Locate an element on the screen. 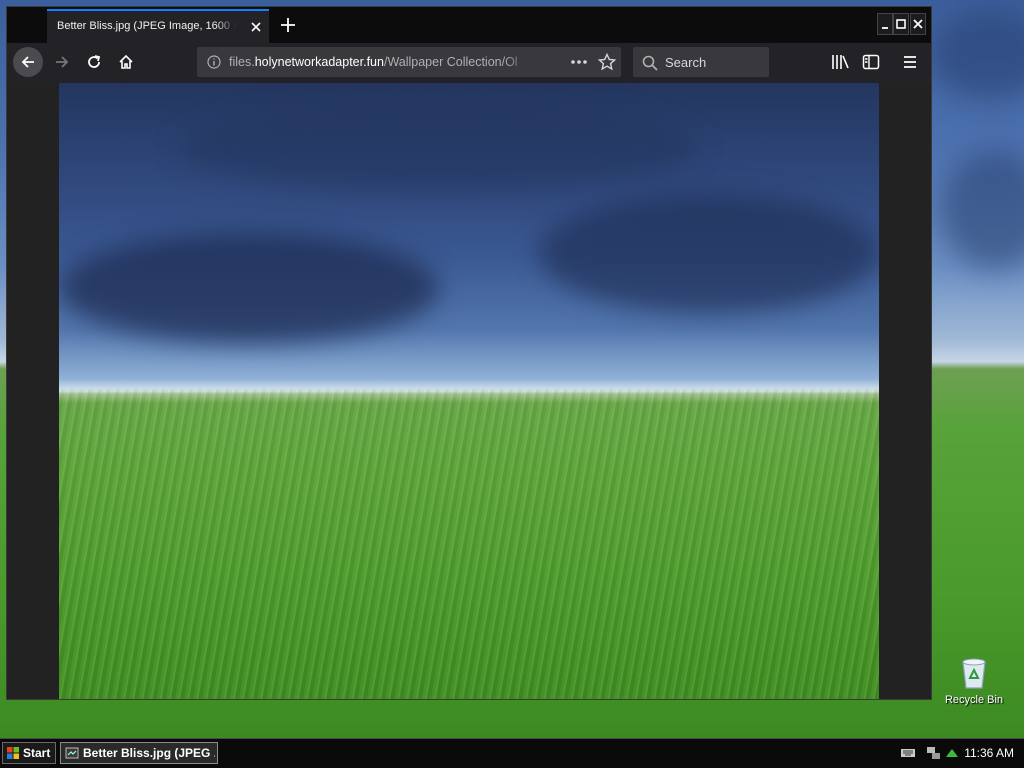 This screenshot has height=768, width=1024. bookmark-star-icon is located at coordinates (607, 61).